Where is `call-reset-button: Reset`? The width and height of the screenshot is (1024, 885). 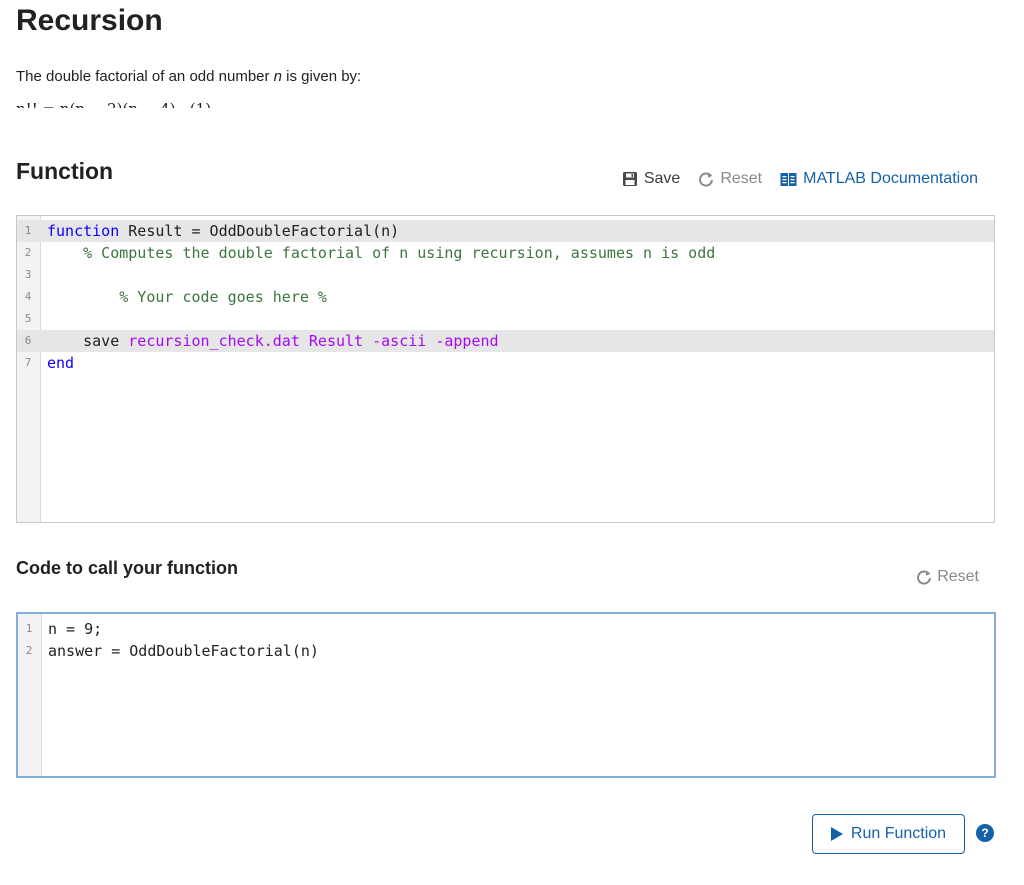 call-reset-button: Reset is located at coordinates (947, 577).